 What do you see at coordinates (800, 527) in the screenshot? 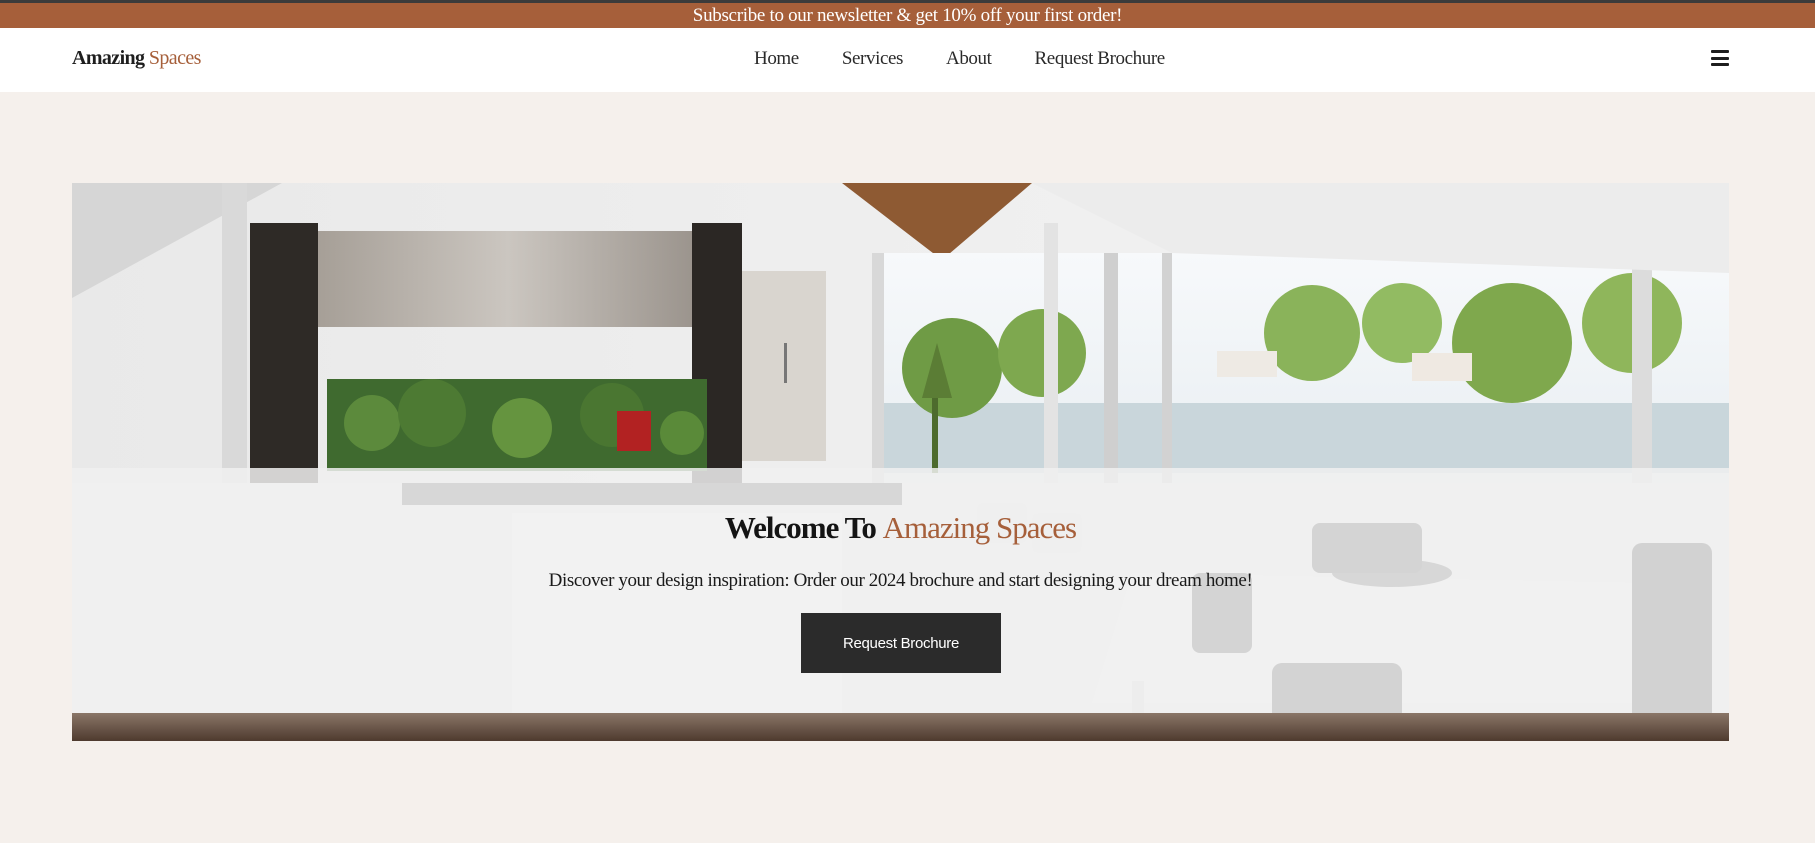
I see `hero-title-prefix: Welcome To` at bounding box center [800, 527].